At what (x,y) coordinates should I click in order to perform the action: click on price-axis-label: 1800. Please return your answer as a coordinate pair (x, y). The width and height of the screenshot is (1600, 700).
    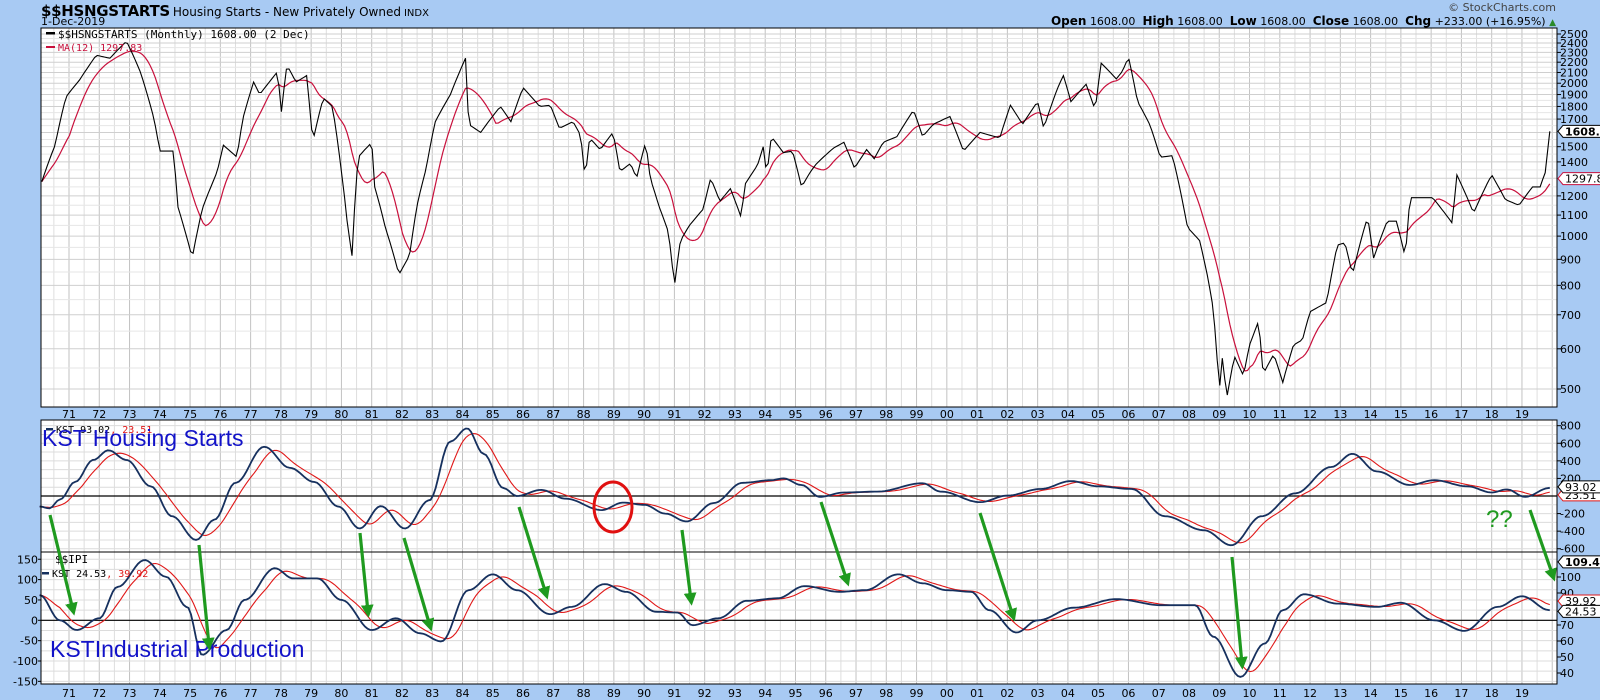
    Looking at the image, I should click on (1574, 106).